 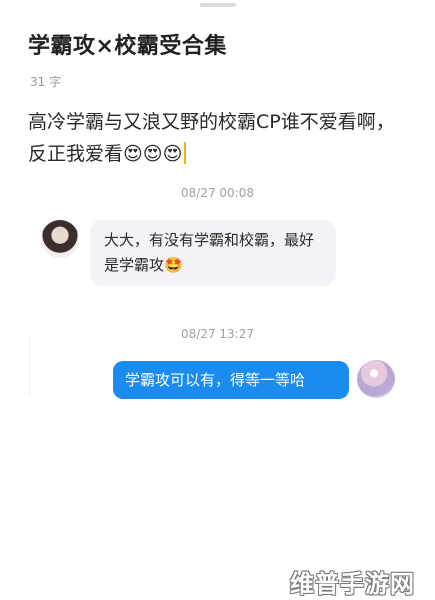 What do you see at coordinates (209, 252) in the screenshot?
I see `incoming-message-text: 大大，有没有学霸和校霸，最好是学霸攻🤩` at bounding box center [209, 252].